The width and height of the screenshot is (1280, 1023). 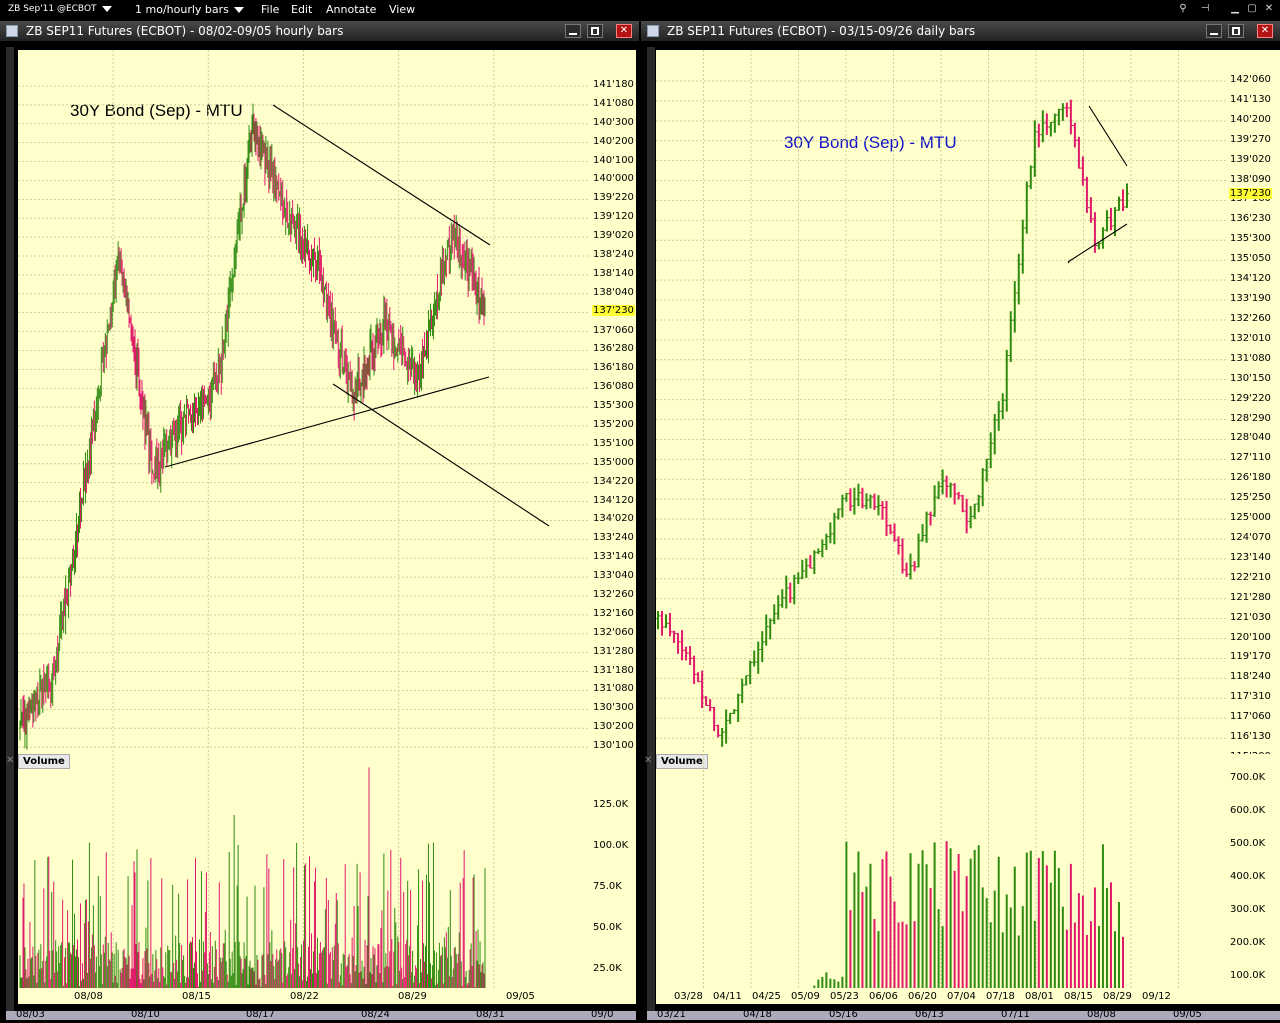 What do you see at coordinates (88, 996) in the screenshot?
I see `left-date-tick: 08/08` at bounding box center [88, 996].